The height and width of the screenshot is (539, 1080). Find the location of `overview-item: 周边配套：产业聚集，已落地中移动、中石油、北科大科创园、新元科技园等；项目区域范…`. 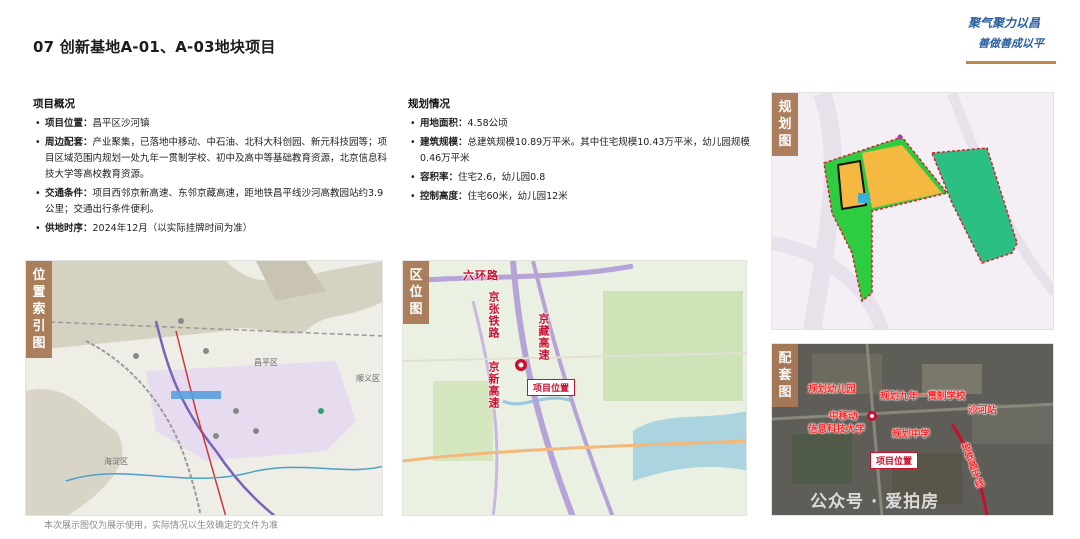

overview-item: 周边配套：产业聚集，已落地中移动、中石油、北科大科创园、新元科技园等；项目区域范… is located at coordinates (210, 159).